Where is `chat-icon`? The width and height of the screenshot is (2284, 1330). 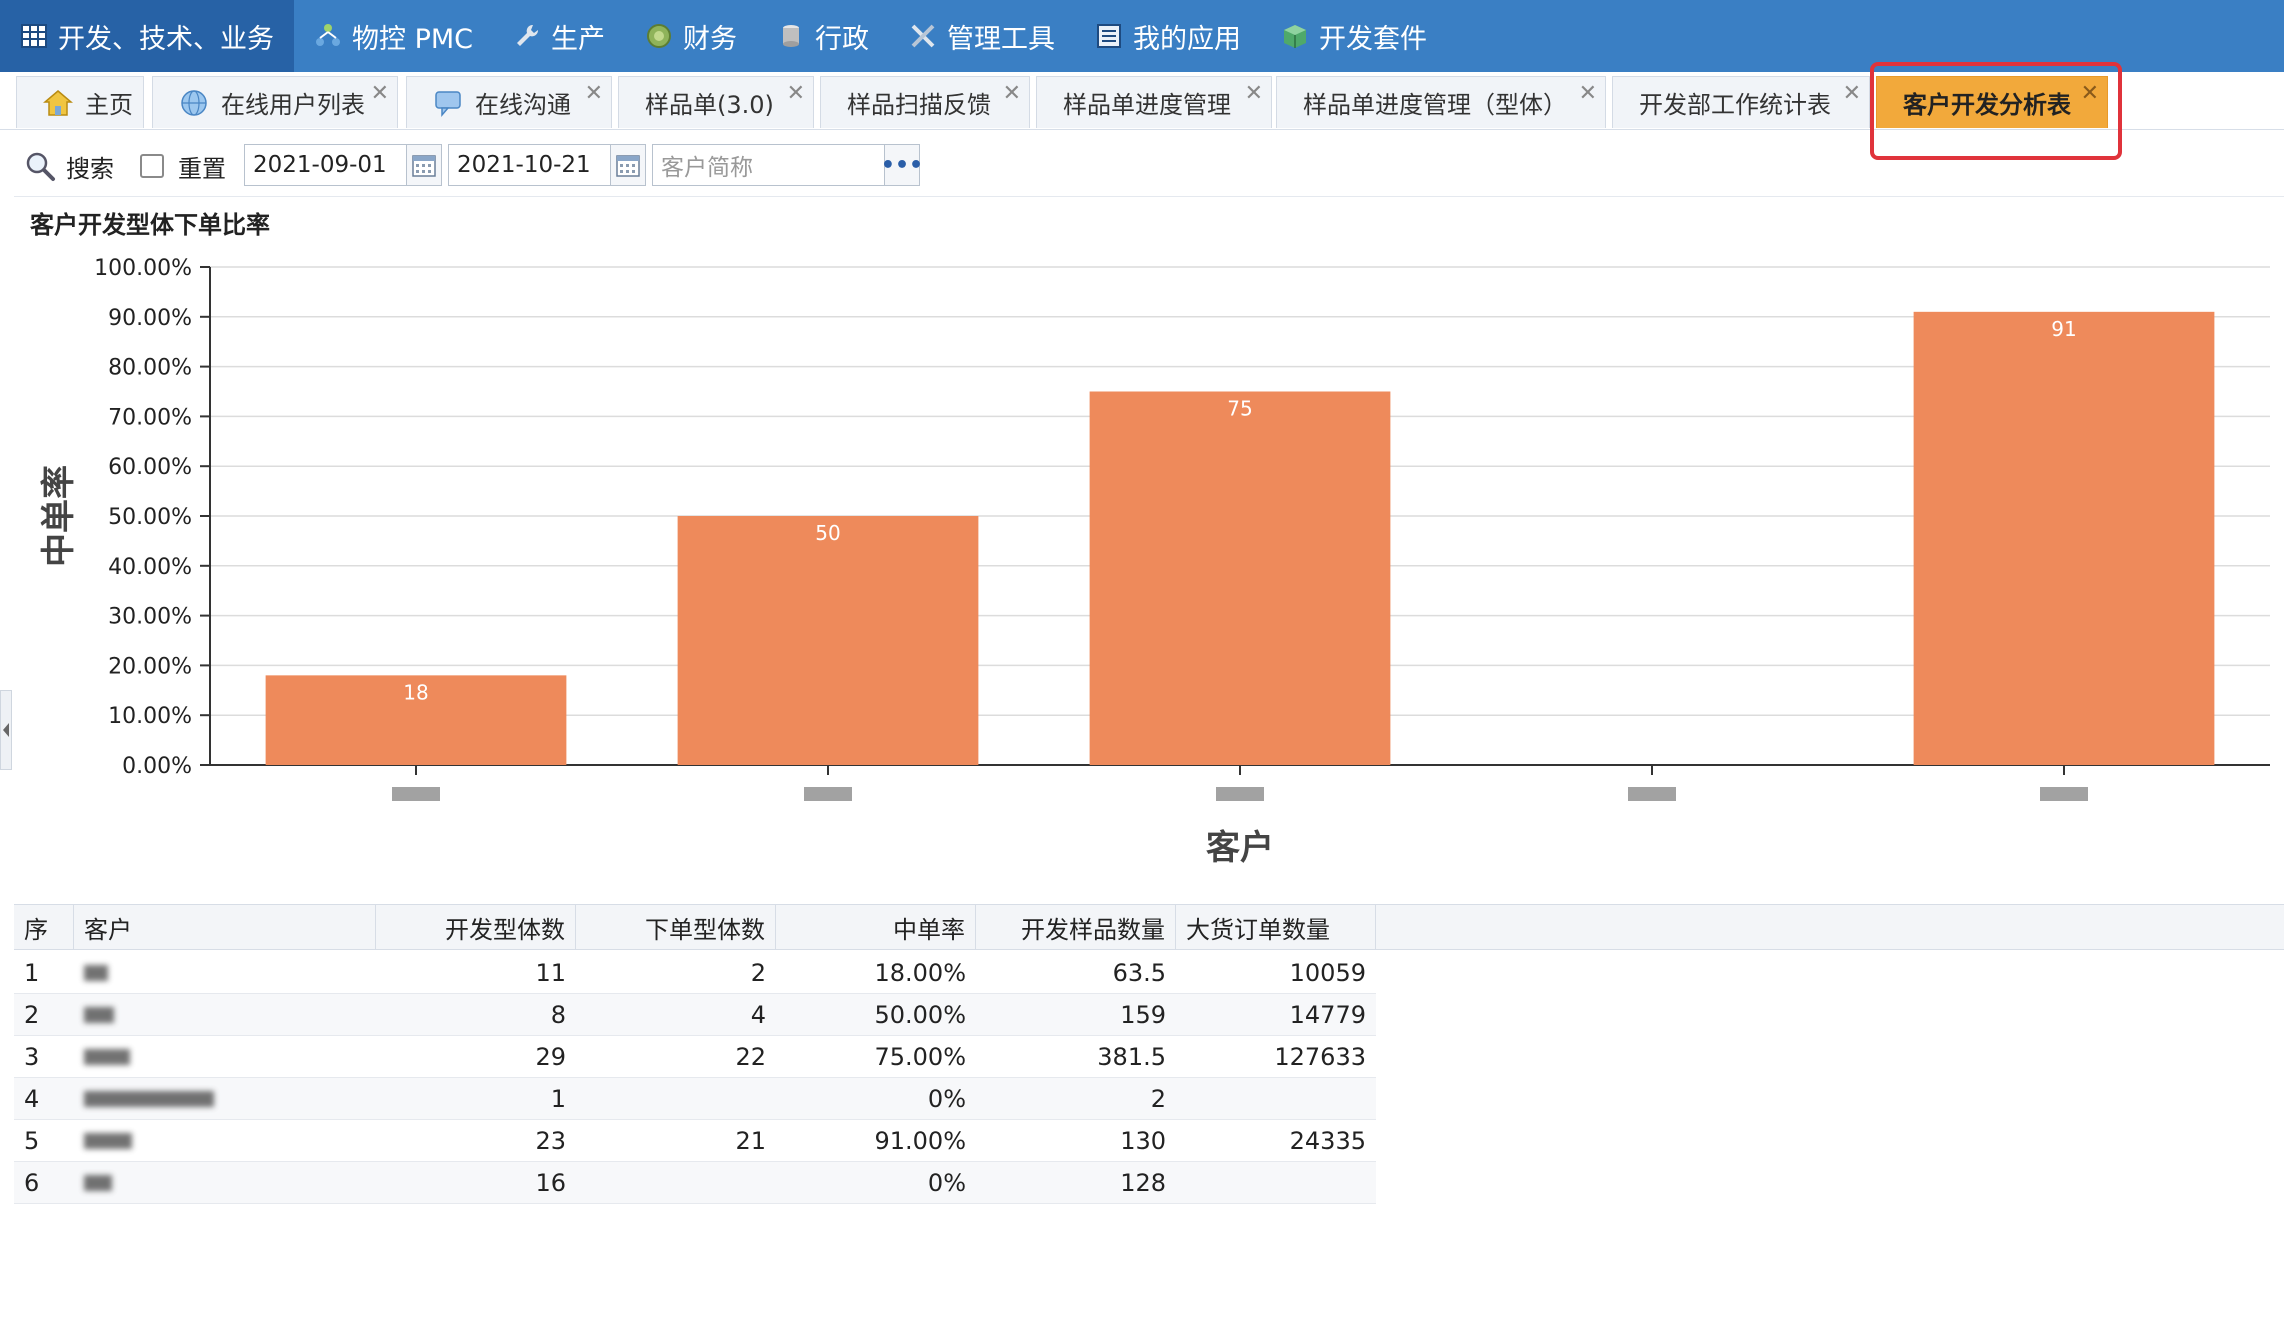
chat-icon is located at coordinates (448, 103).